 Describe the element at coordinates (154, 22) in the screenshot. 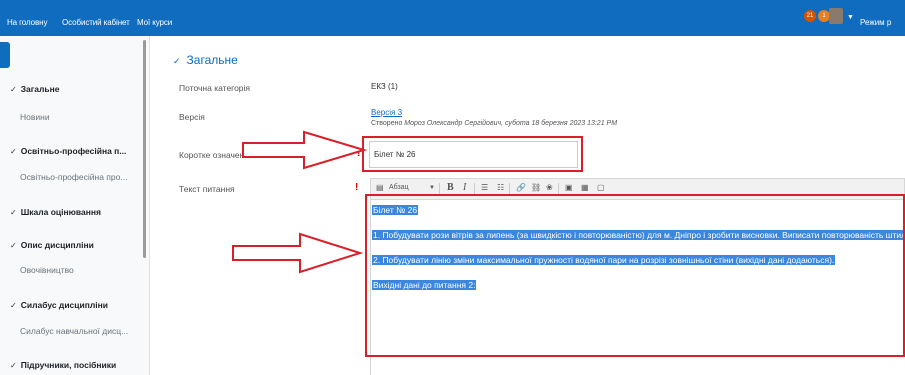

I see `nav-link-my-courses: Мої курси` at that location.